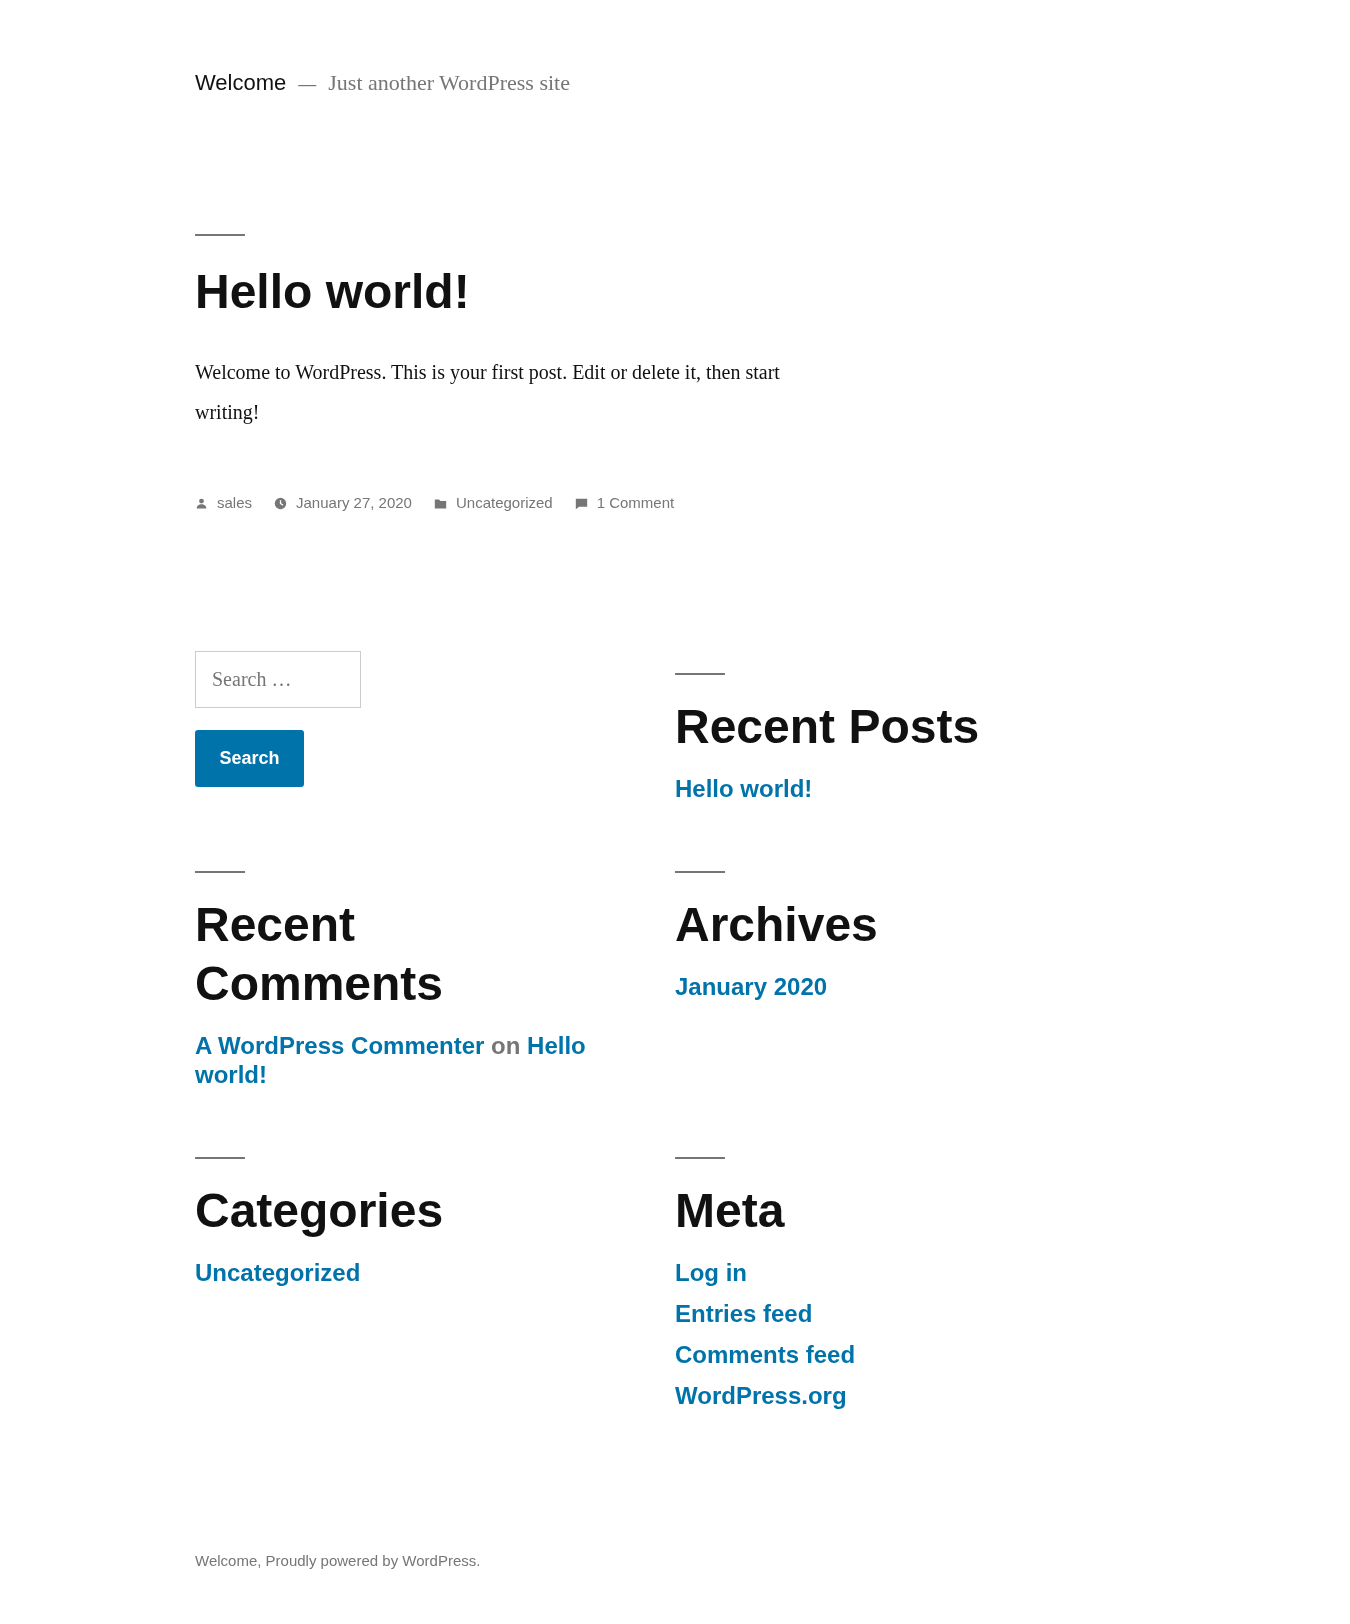 The width and height of the screenshot is (1350, 1624). What do you see at coordinates (751, 986) in the screenshot?
I see `widget-link: January 2020` at bounding box center [751, 986].